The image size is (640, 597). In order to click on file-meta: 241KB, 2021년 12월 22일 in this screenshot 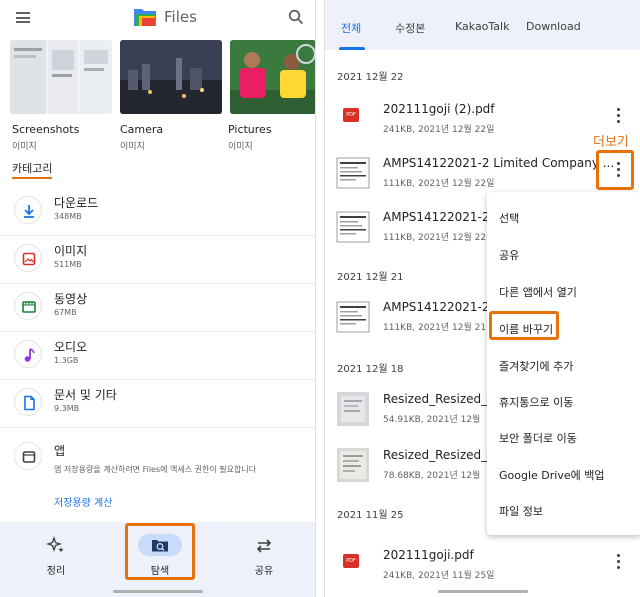, I will do `click(439, 130)`.